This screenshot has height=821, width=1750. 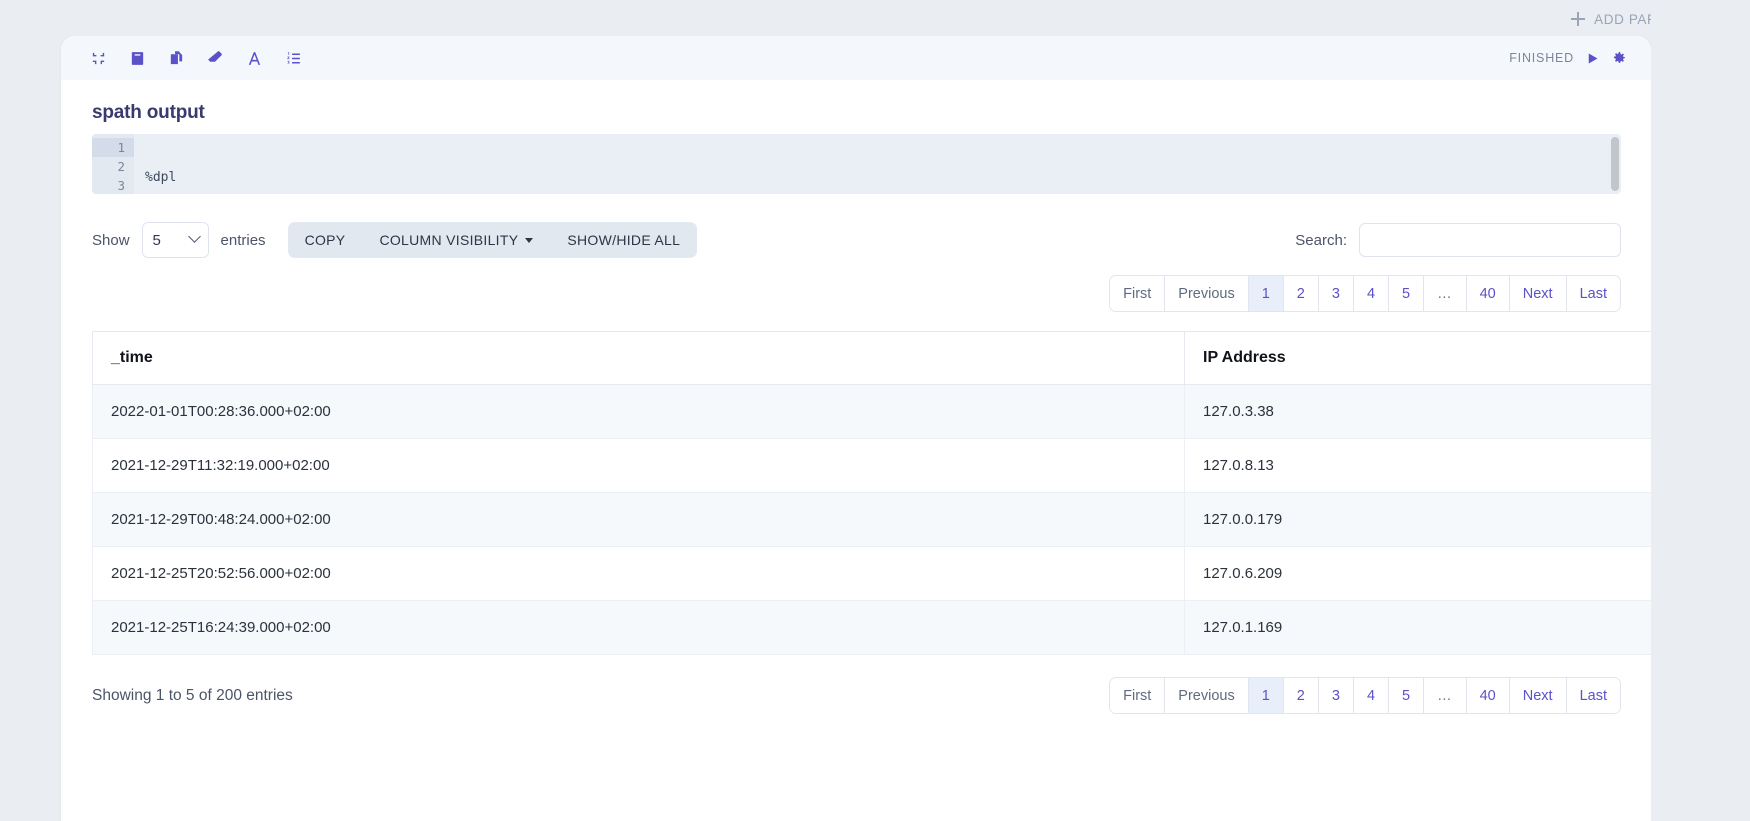 I want to click on editor-scrollbar, so click(x=1615, y=164).